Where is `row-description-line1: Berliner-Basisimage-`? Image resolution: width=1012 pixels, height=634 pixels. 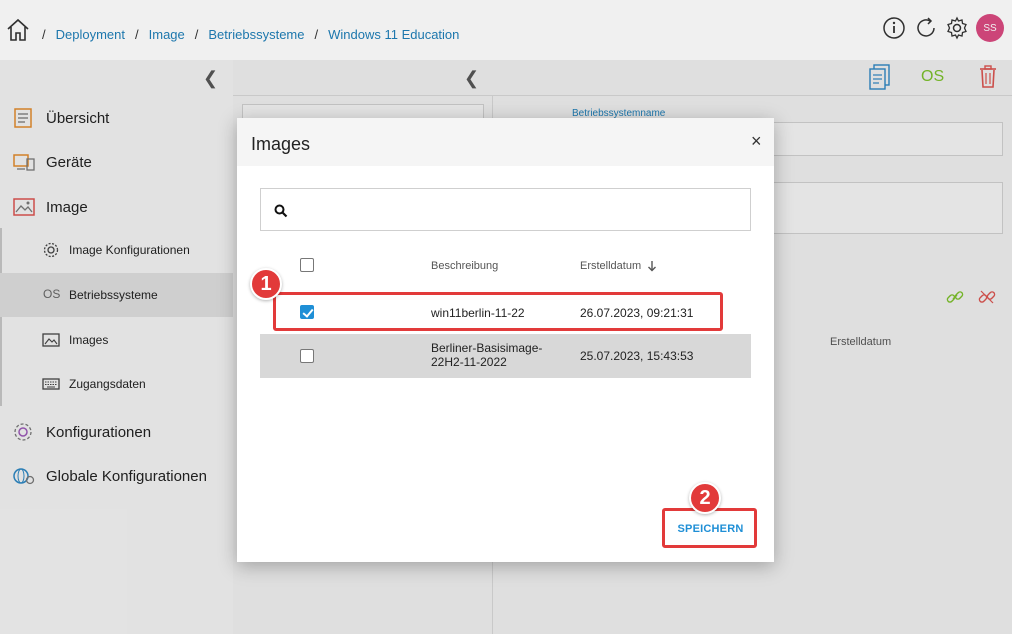 row-description-line1: Berliner-Basisimage- is located at coordinates (487, 348).